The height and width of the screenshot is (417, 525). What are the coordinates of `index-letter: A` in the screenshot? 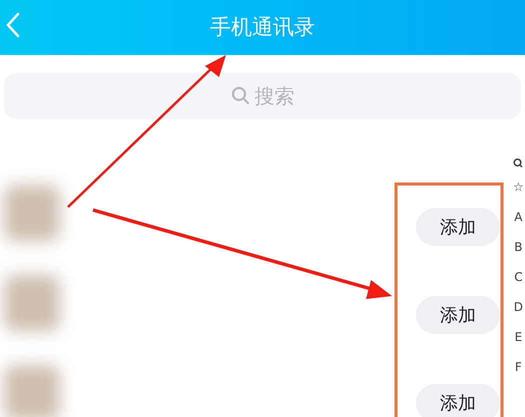 It's located at (518, 217).